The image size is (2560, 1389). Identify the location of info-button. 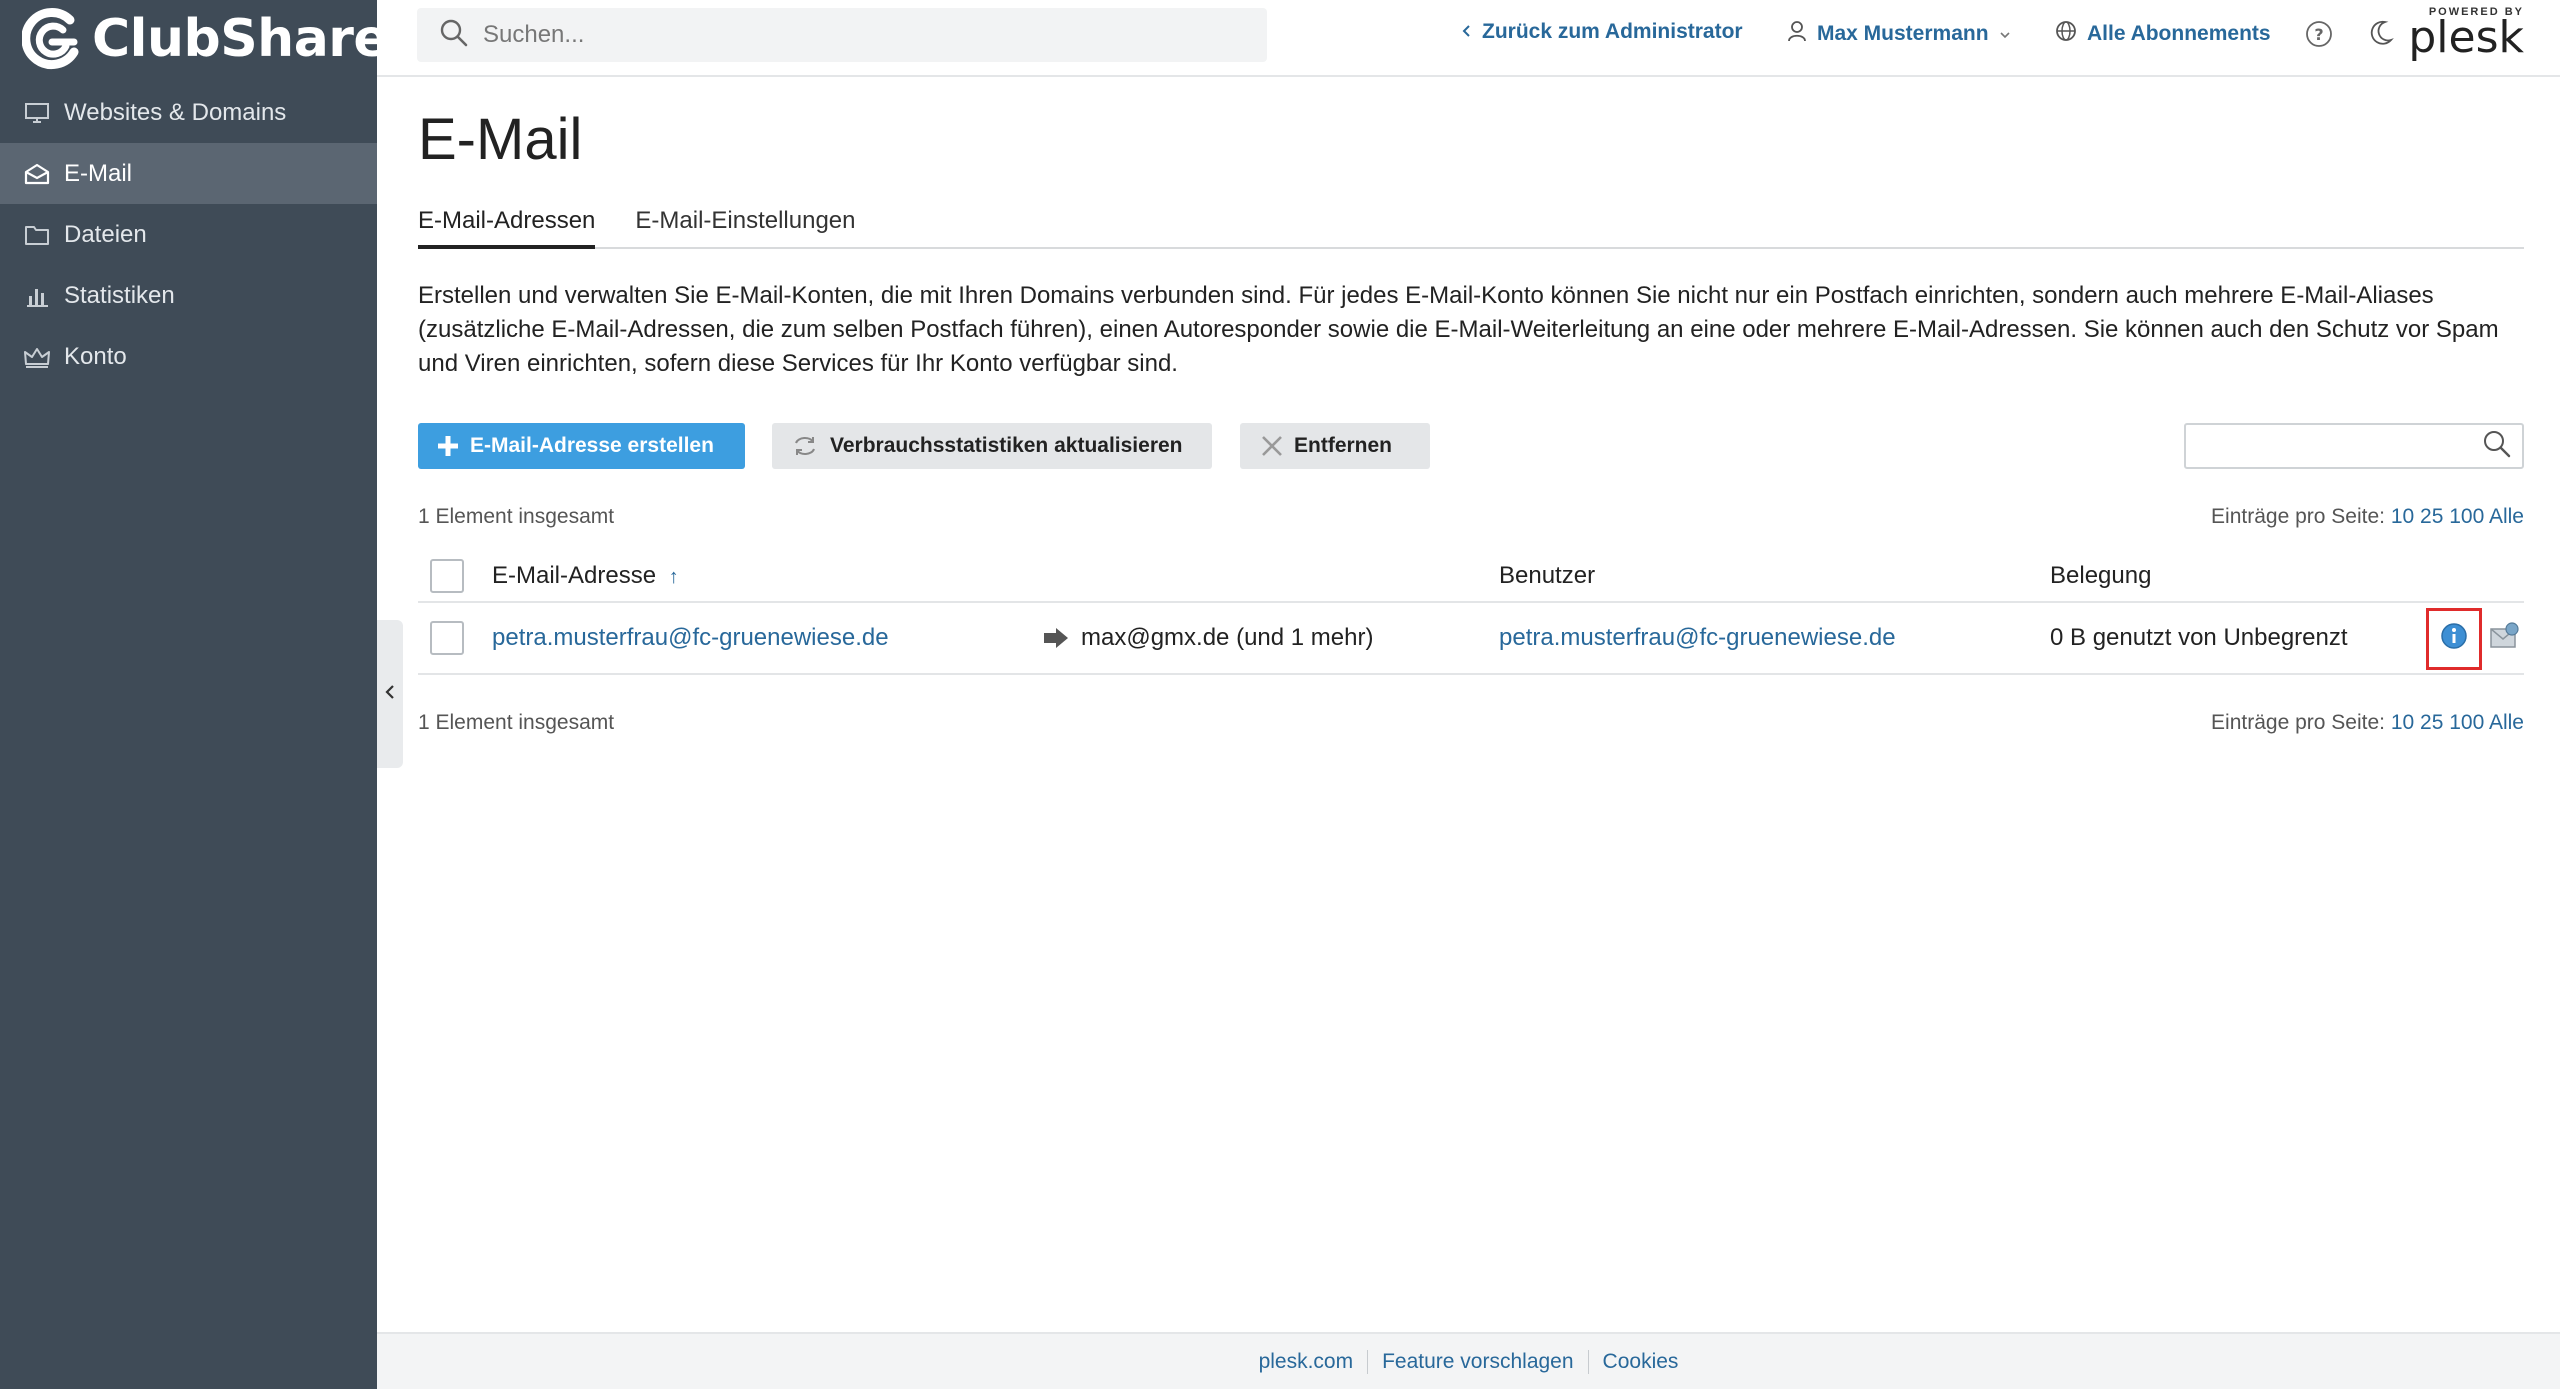
(2454, 639).